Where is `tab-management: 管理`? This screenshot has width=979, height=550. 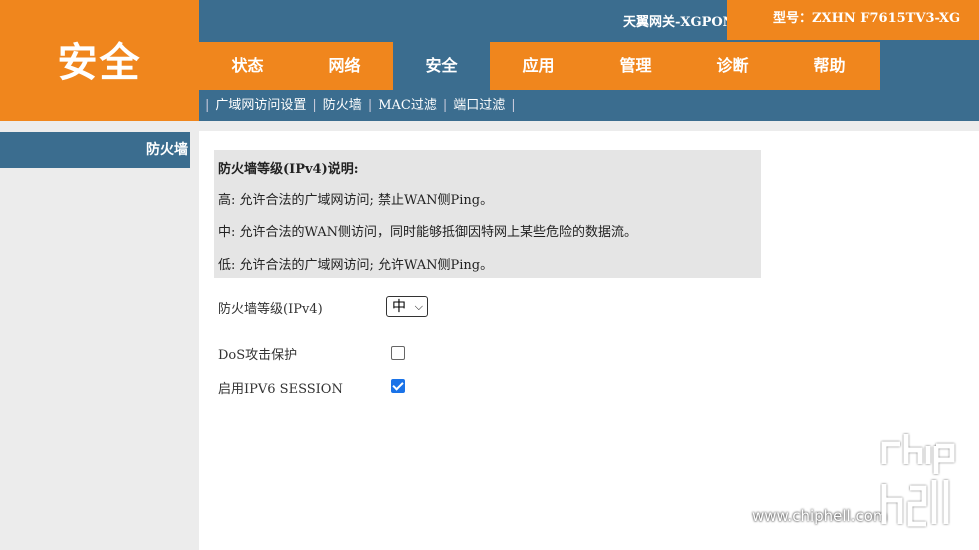 tab-management: 管理 is located at coordinates (635, 66).